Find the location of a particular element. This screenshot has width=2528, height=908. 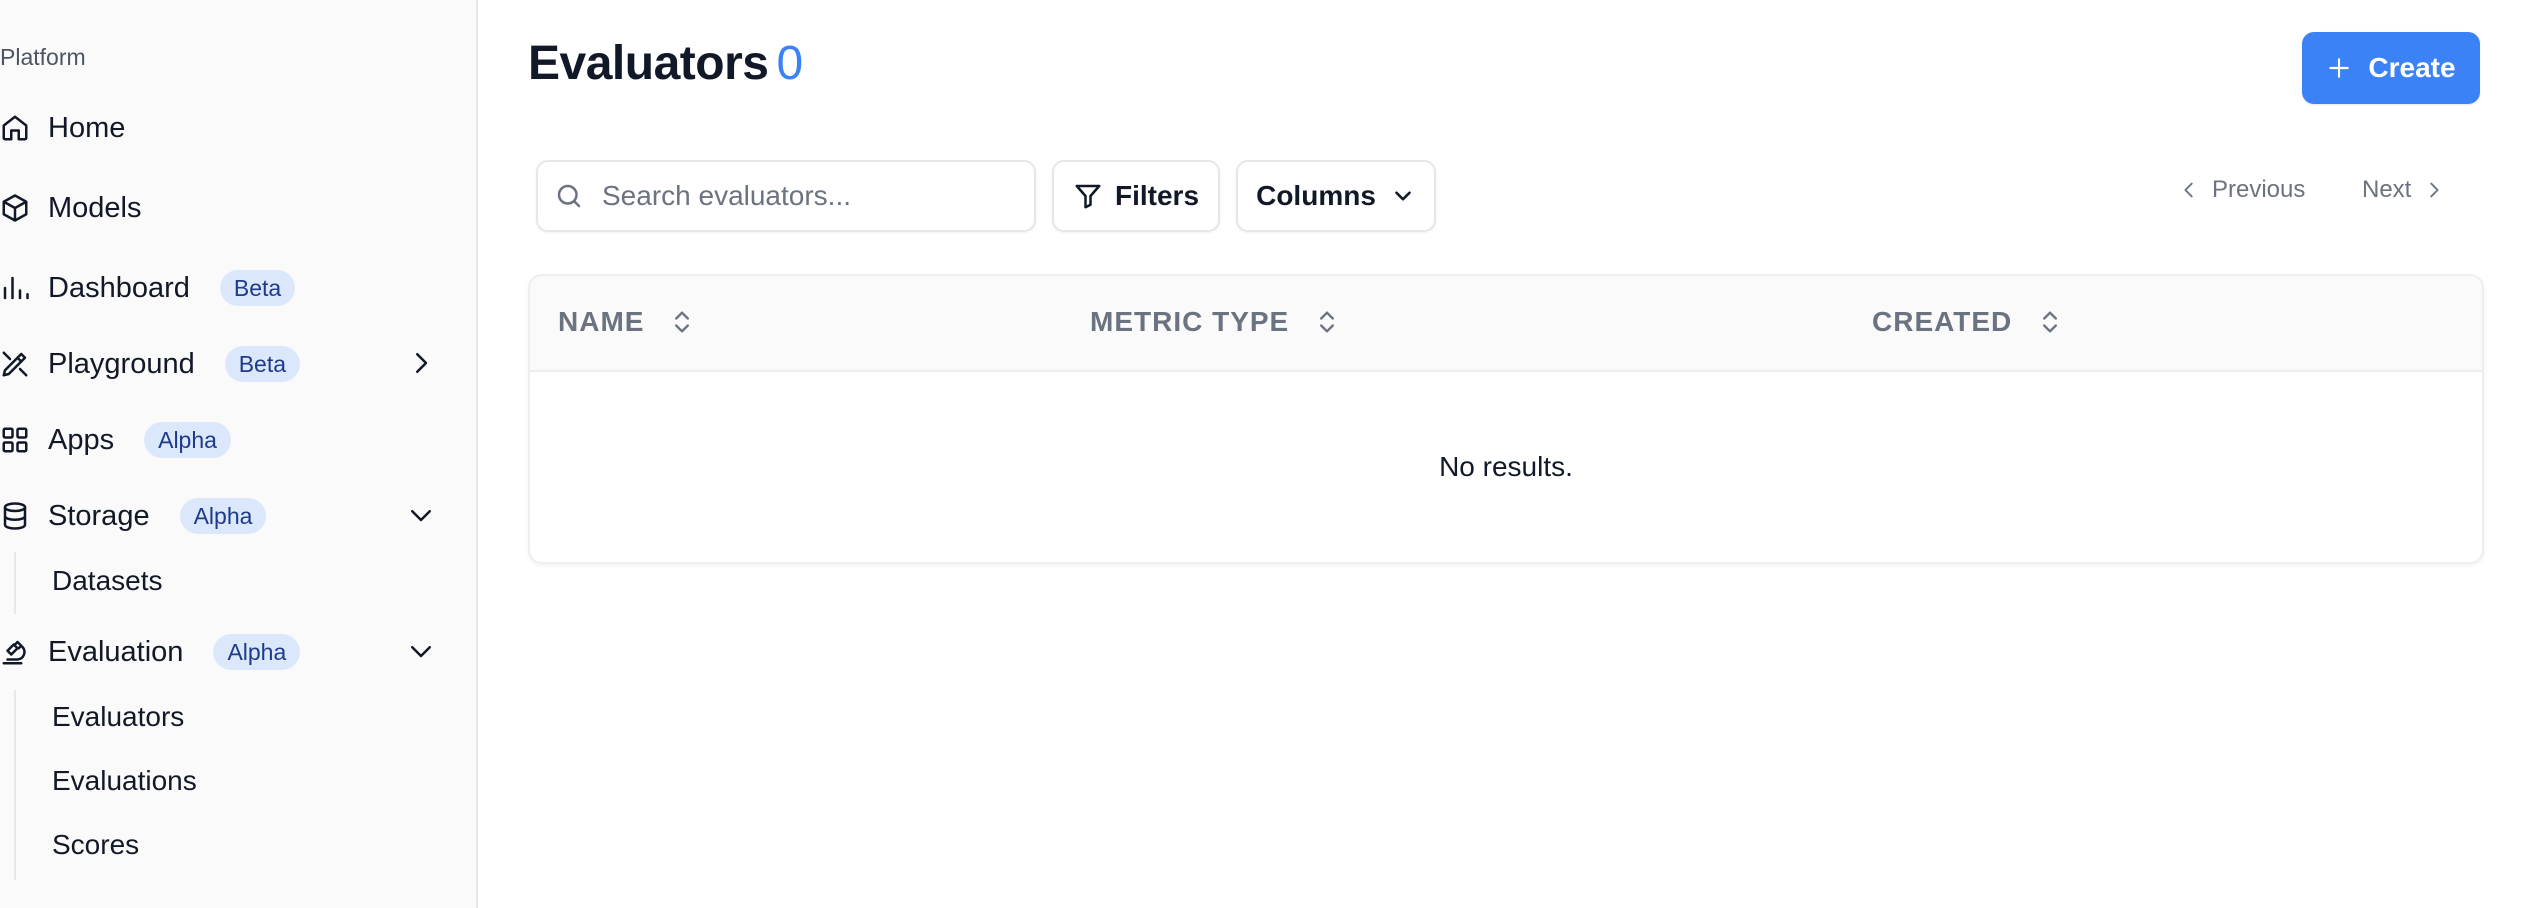

grid-icon is located at coordinates (16, 440).